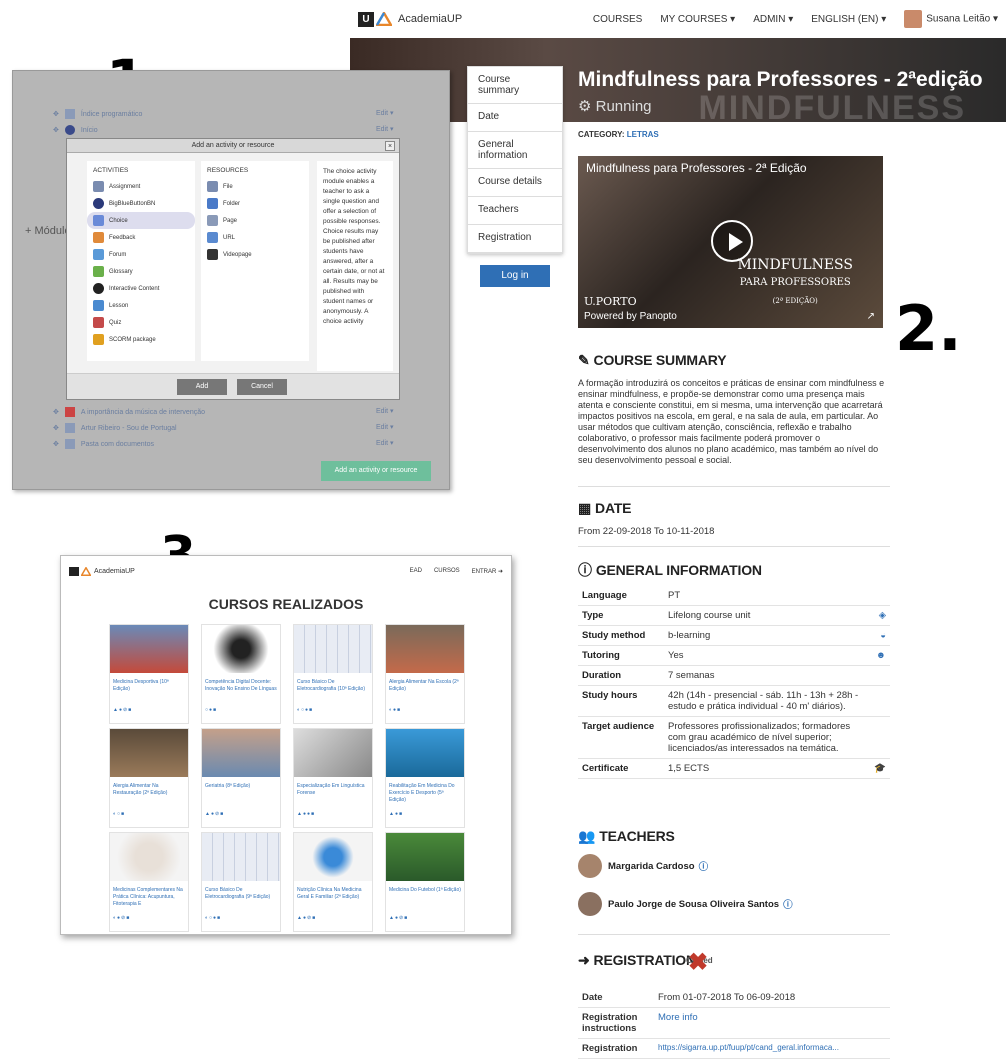  Describe the element at coordinates (515, 211) in the screenshot. I see `menu-teachers: Teachers` at that location.